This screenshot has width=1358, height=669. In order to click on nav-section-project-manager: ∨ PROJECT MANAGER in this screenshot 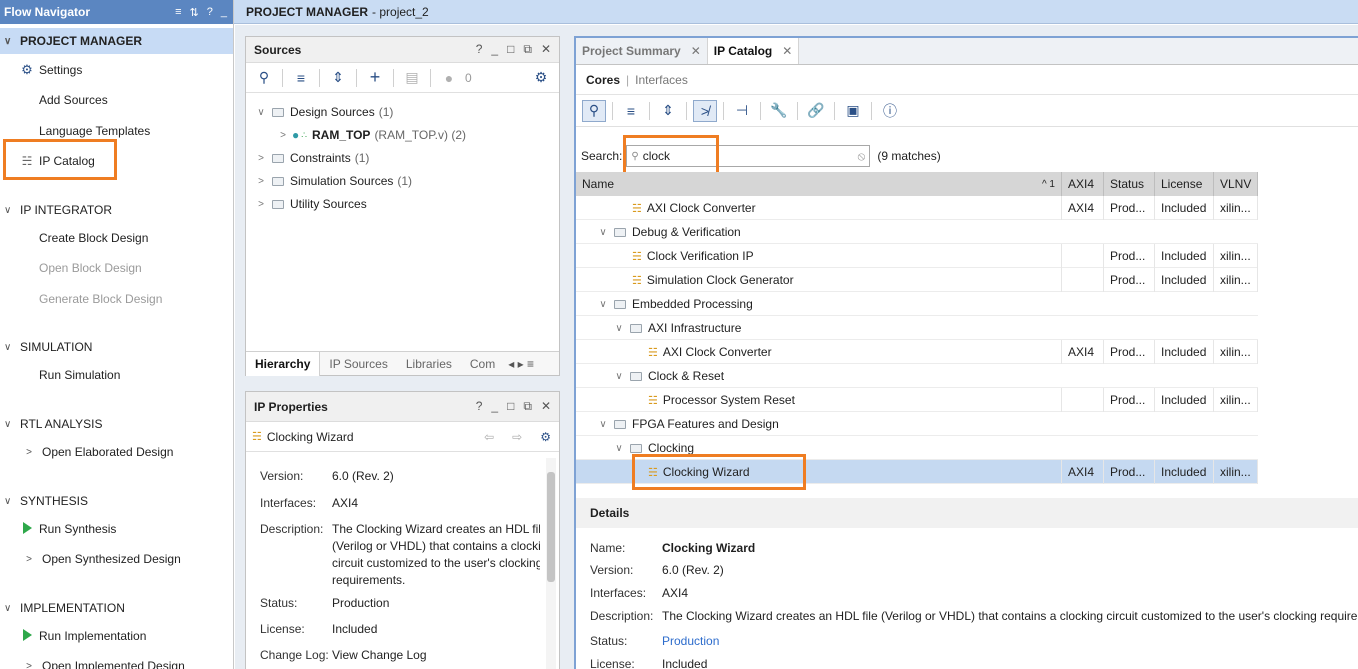, I will do `click(116, 41)`.